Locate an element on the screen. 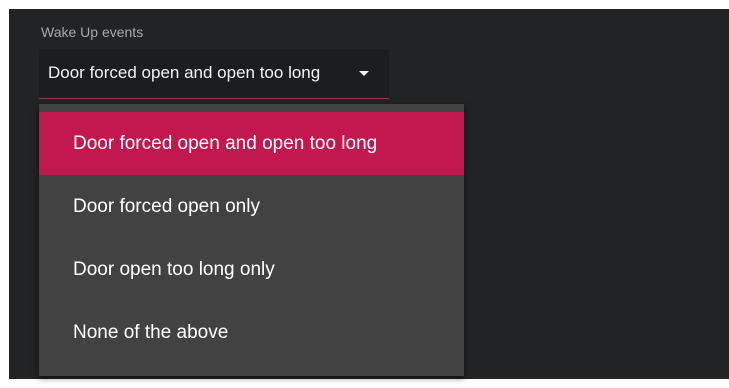 This screenshot has width=729, height=388. caret-down-icon is located at coordinates (364, 73).